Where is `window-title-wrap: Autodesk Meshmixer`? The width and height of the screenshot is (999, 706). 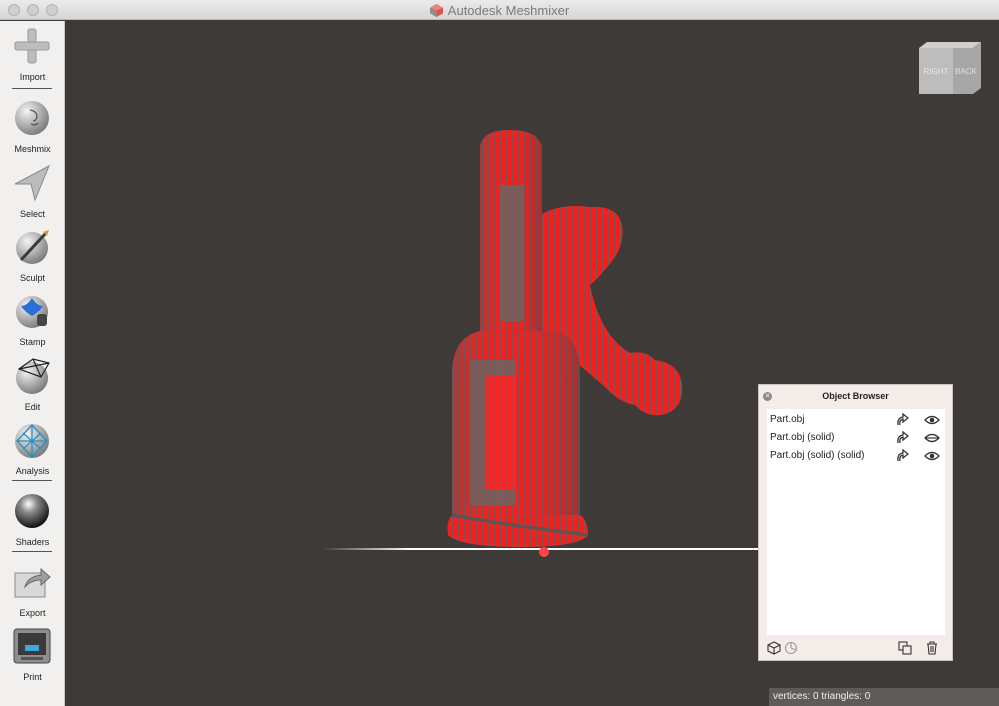
window-title-wrap: Autodesk Meshmixer is located at coordinates (499, 10).